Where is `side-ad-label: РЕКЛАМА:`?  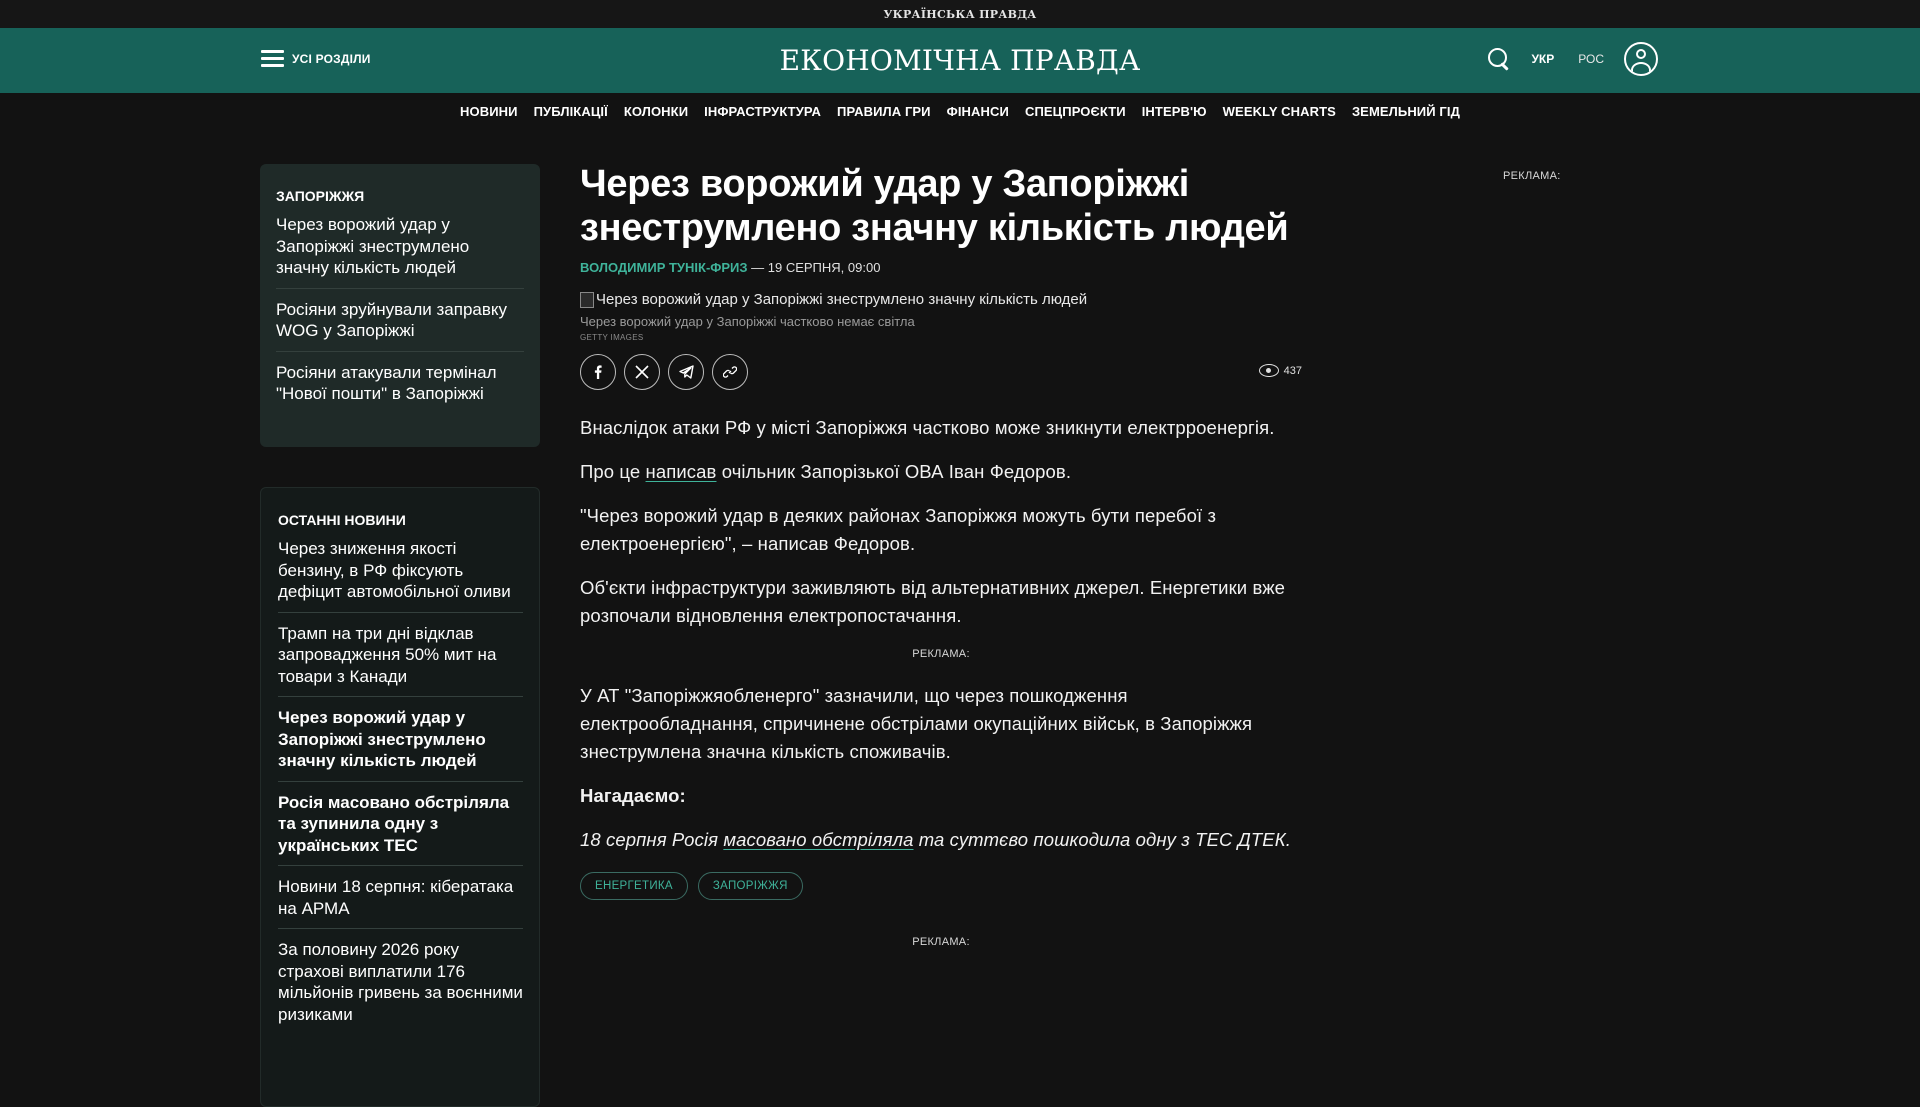 side-ad-label: РЕКЛАМА: is located at coordinates (1532, 176).